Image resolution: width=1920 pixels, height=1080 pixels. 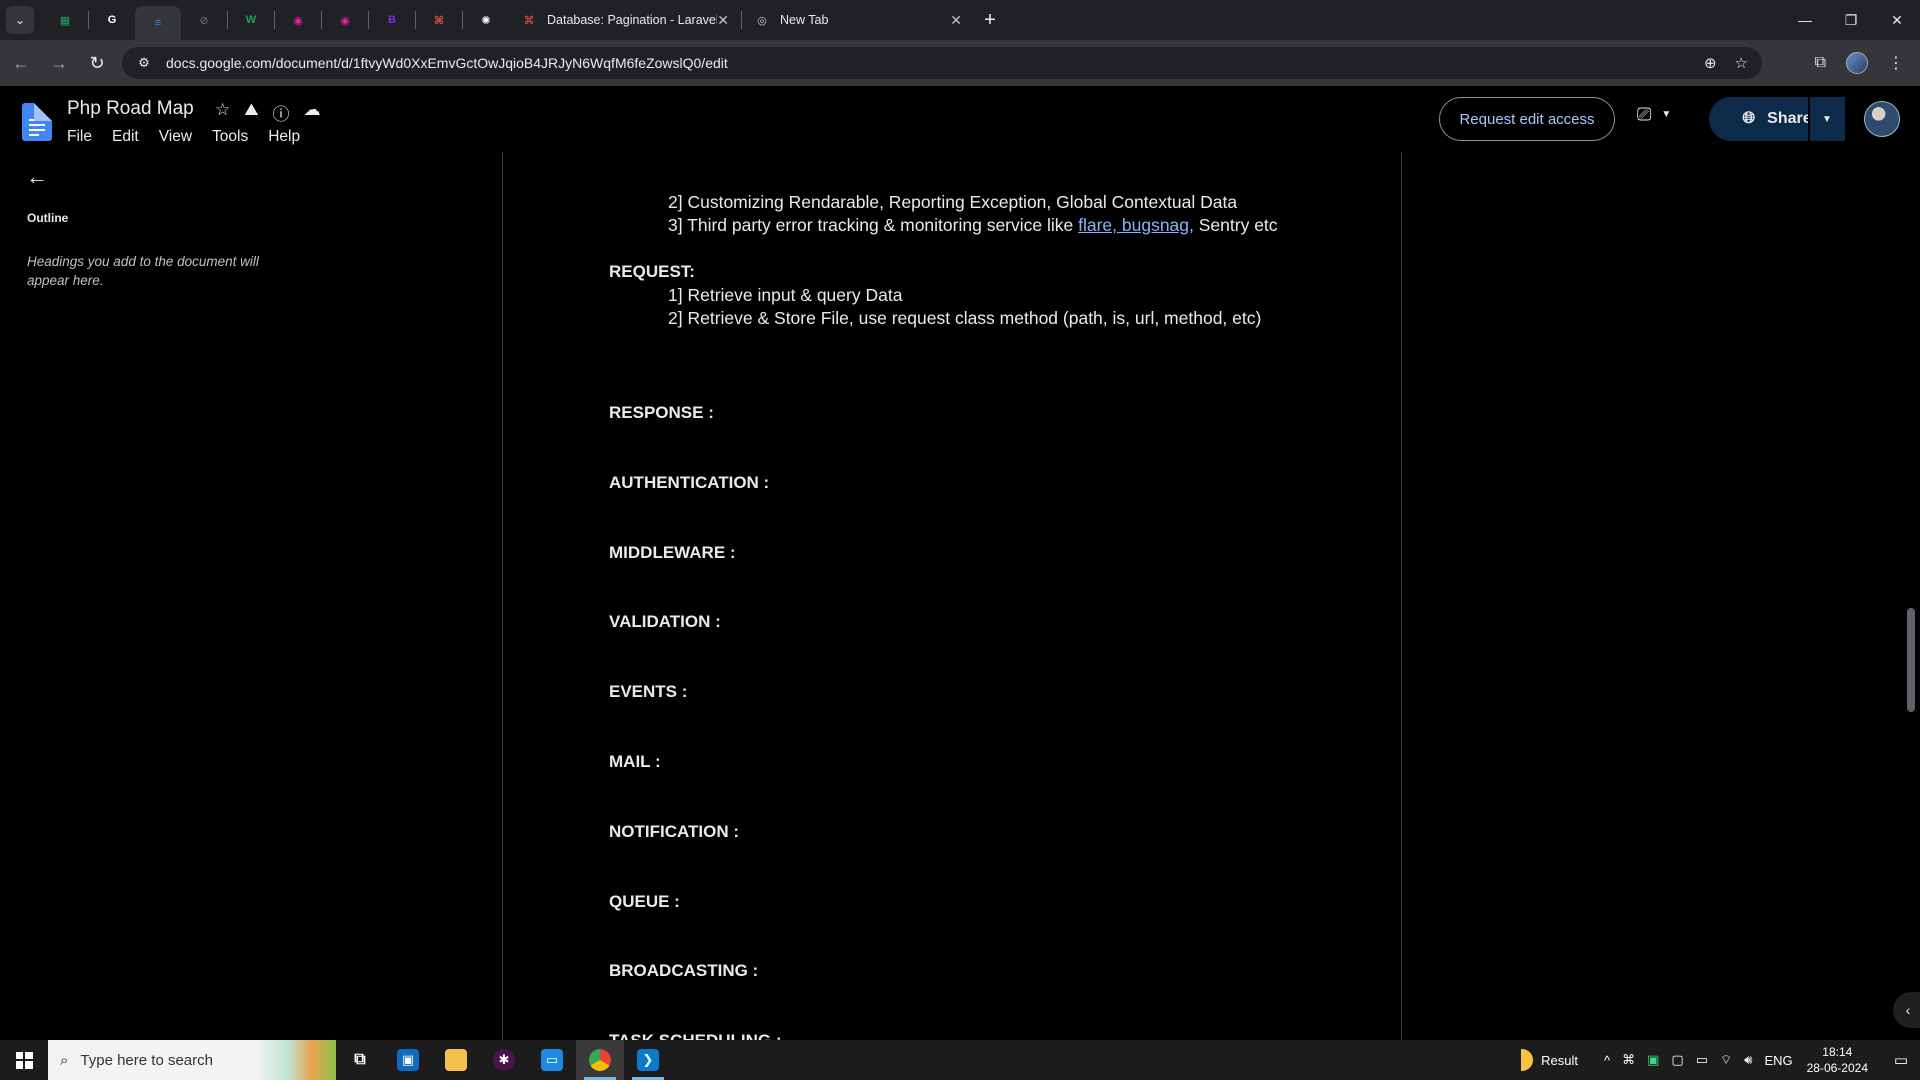 I want to click on menu-tools: Tools, so click(x=230, y=137).